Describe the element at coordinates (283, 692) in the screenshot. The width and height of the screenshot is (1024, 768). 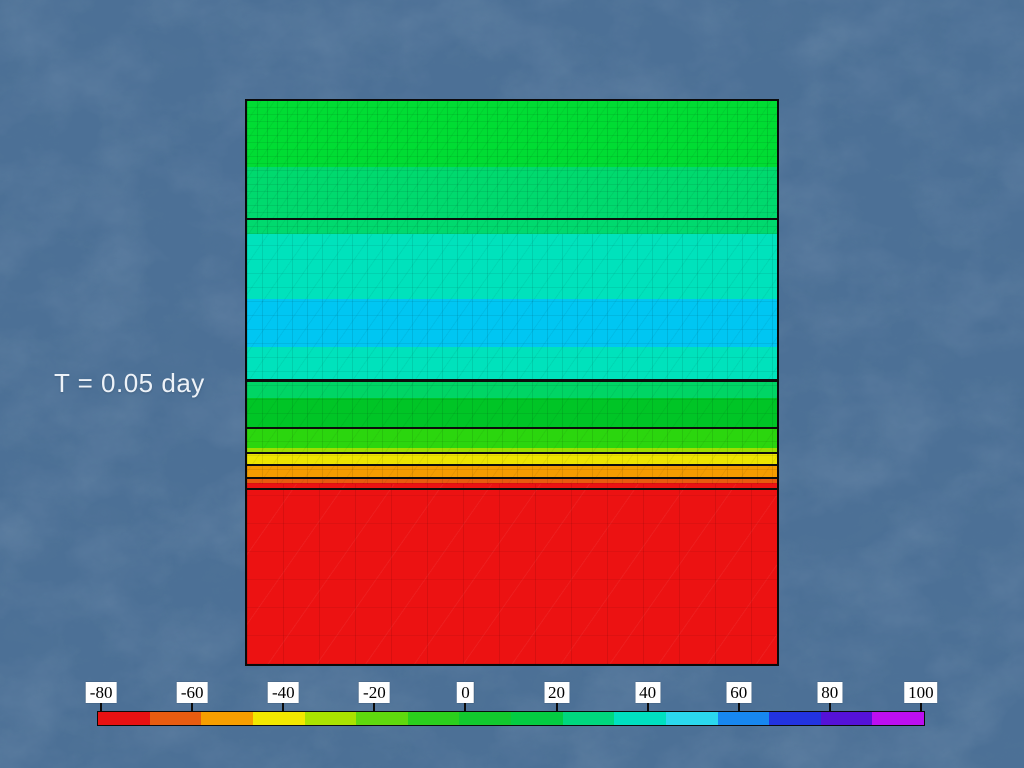
I see `colorbar-tick-label: -40` at that location.